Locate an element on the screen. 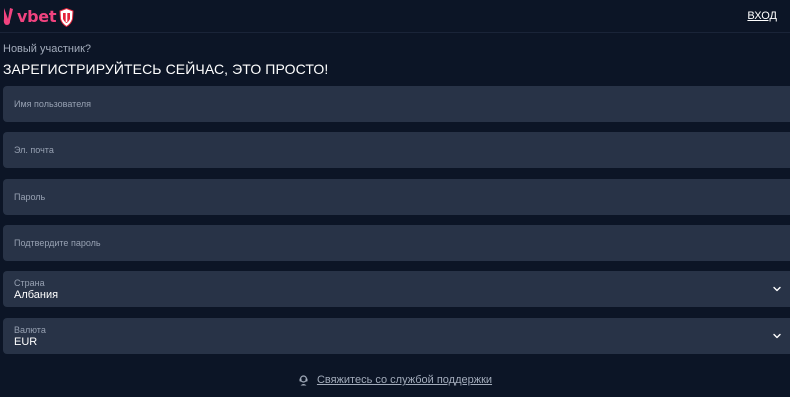 The height and width of the screenshot is (397, 790). email-placeholder: Эл. почта is located at coordinates (34, 150).